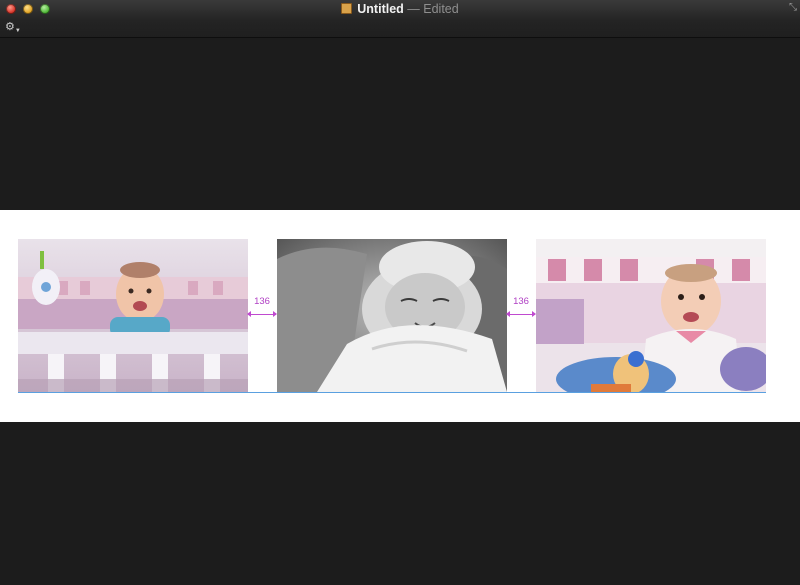 The height and width of the screenshot is (585, 800). I want to click on photo-baby-crib, so click(133, 315).